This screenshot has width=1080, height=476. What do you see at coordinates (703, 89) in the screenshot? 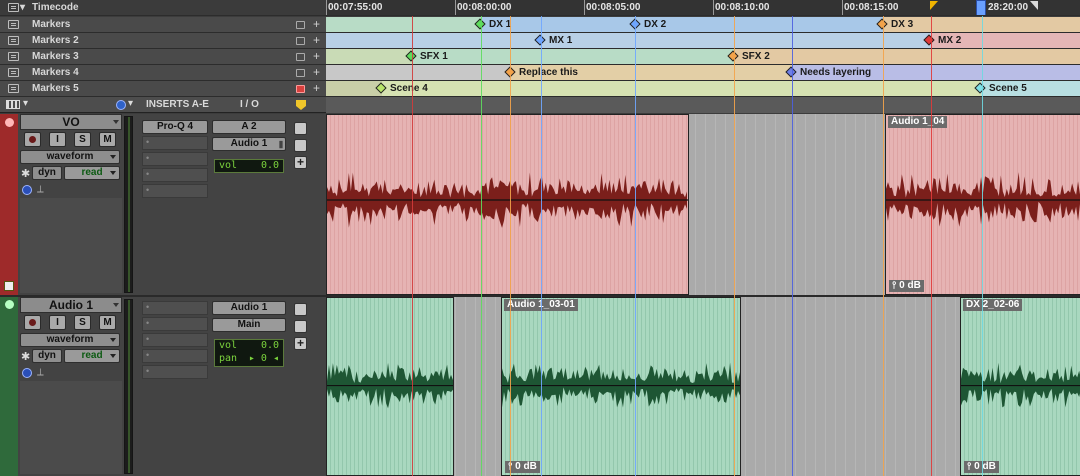
I see `marker-lane: Scene 4 Scene 5` at bounding box center [703, 89].